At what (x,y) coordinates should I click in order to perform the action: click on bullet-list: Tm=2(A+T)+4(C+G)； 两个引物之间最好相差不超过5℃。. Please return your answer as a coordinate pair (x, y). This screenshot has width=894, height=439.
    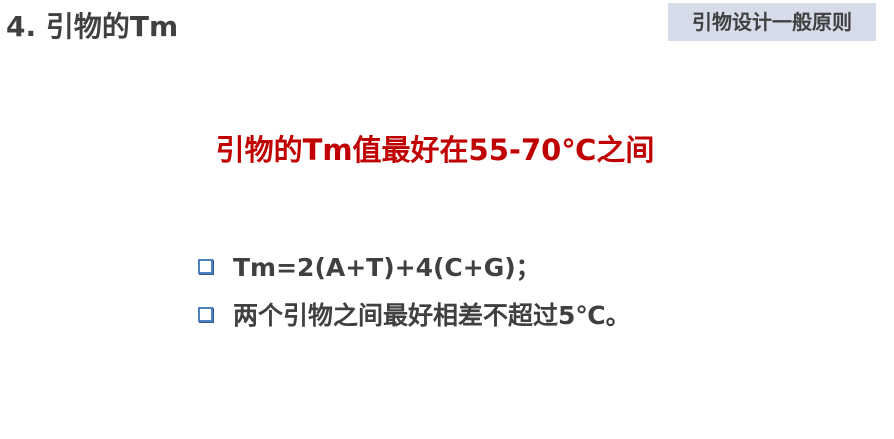
    Looking at the image, I should click on (414, 290).